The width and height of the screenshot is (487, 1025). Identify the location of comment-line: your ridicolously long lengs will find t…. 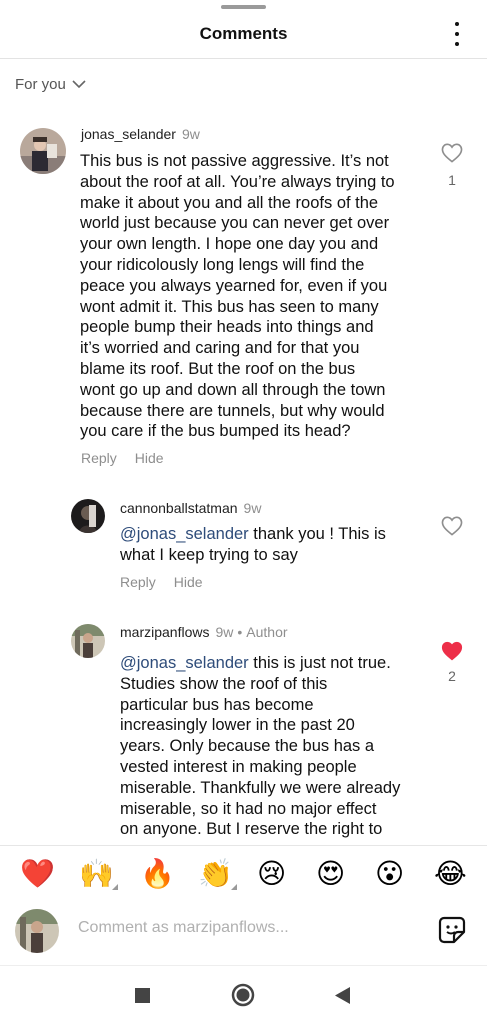
(222, 264).